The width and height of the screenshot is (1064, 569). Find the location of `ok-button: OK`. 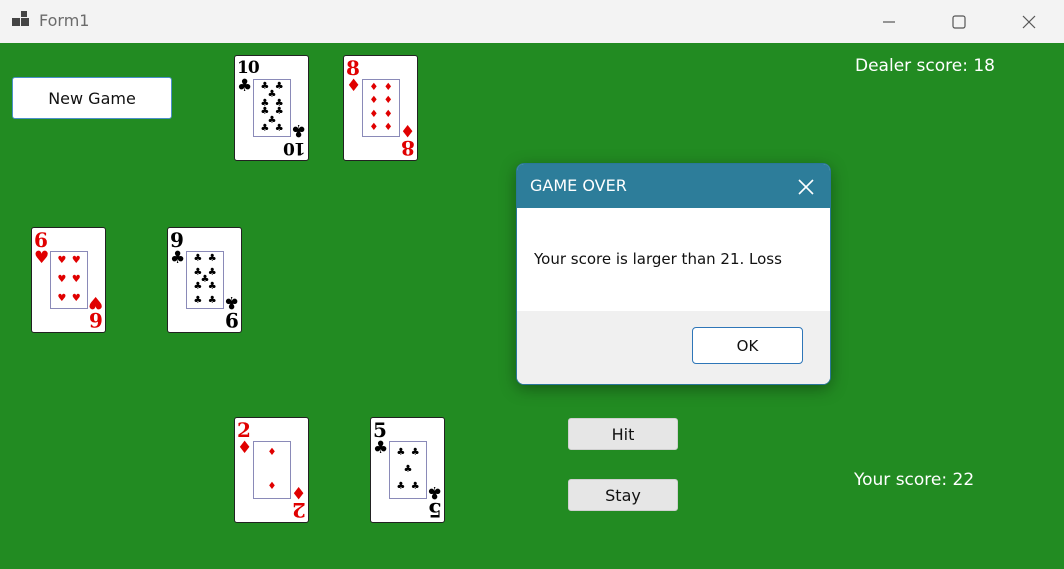

ok-button: OK is located at coordinates (747, 345).